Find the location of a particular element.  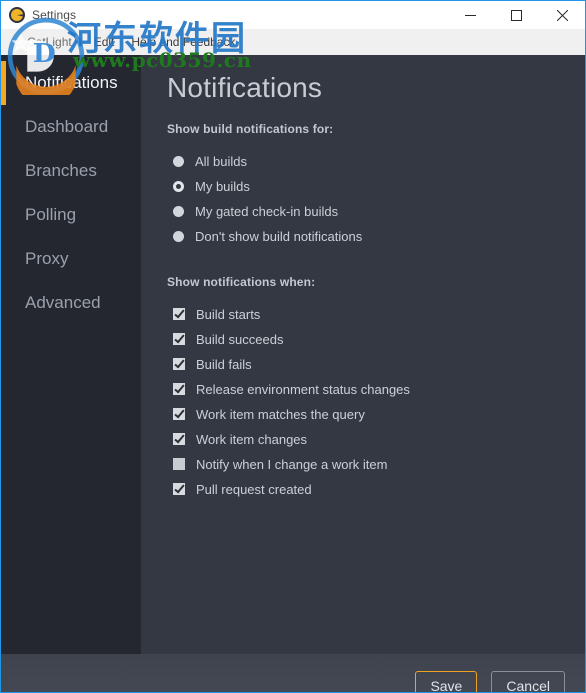

sidebar-item-label: Advanced is located at coordinates (63, 302).